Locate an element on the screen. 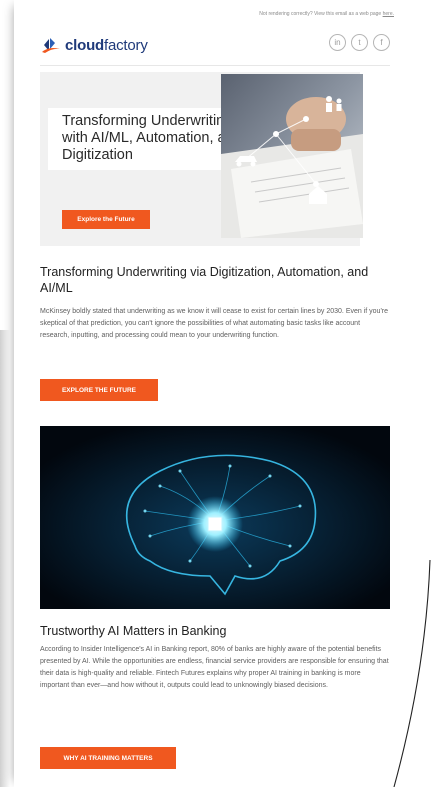 The height and width of the screenshot is (787, 436). why-ai-training-button: WHY AI TRAINING MATTERS is located at coordinates (108, 758).